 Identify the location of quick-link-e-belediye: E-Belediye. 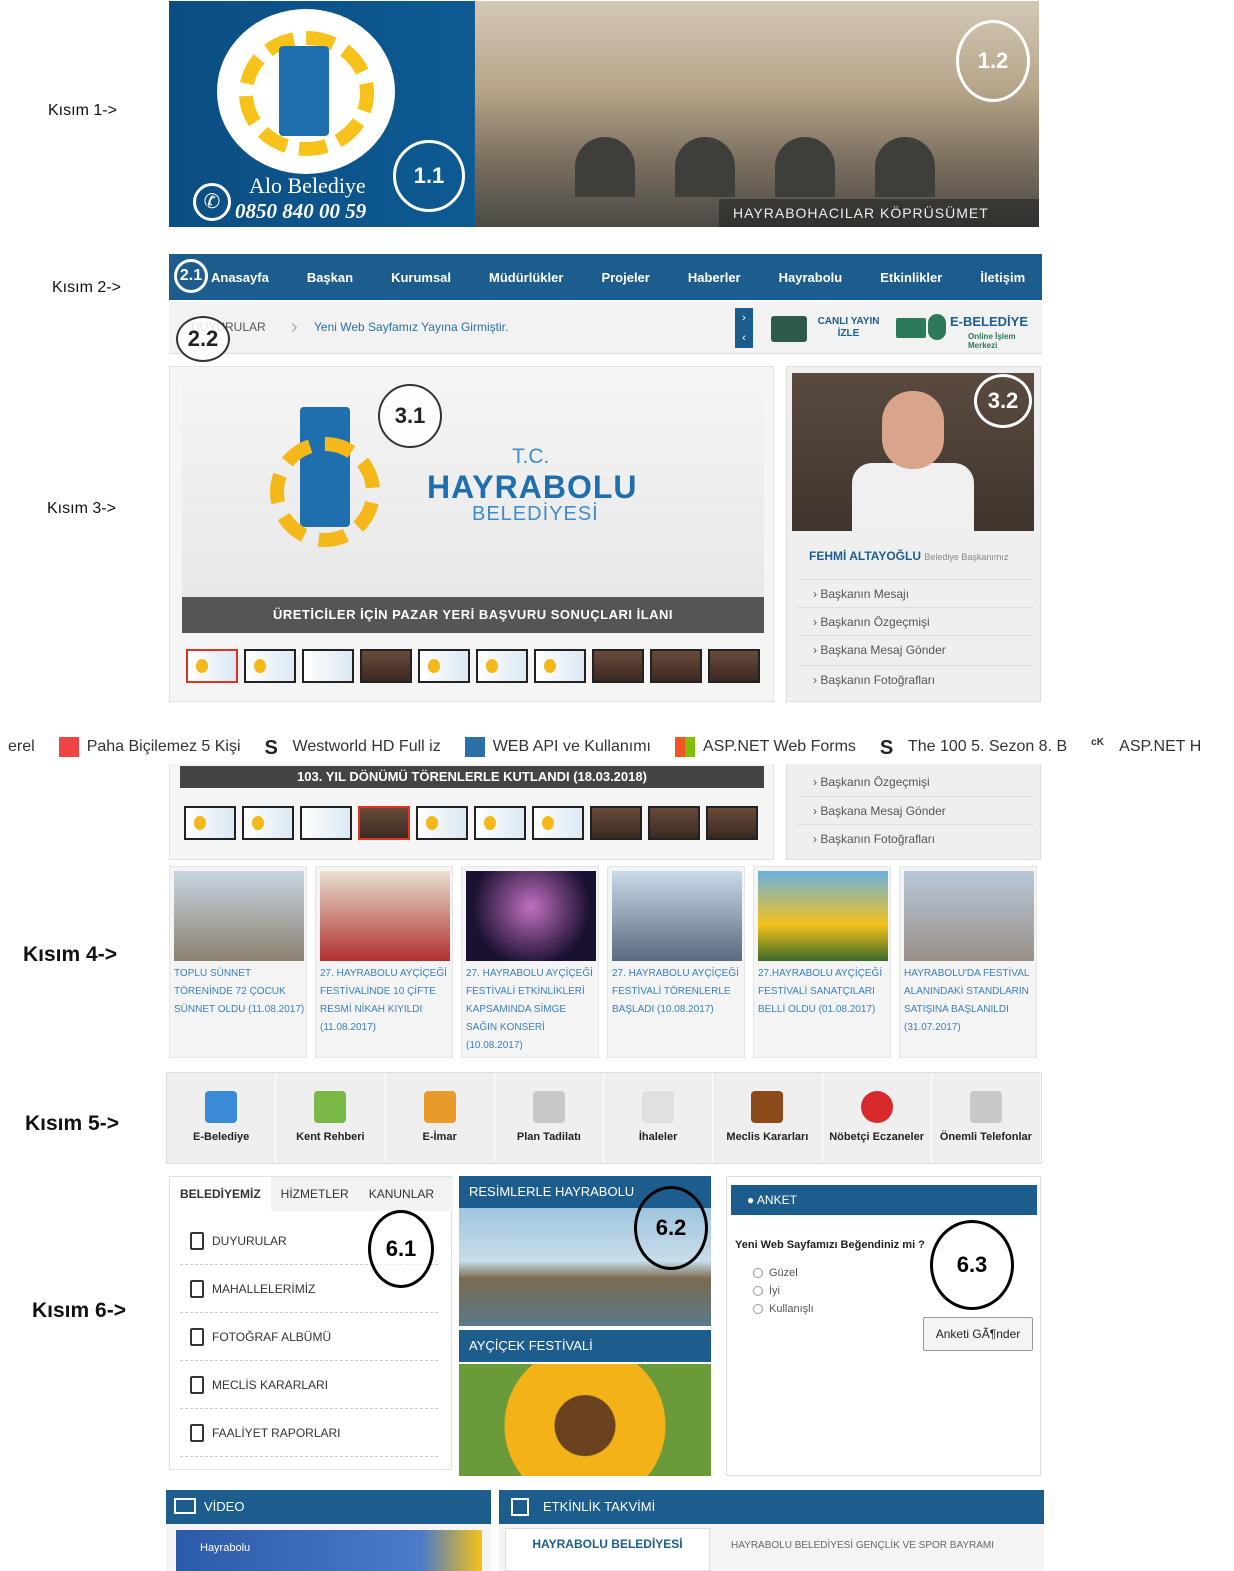
(222, 1118).